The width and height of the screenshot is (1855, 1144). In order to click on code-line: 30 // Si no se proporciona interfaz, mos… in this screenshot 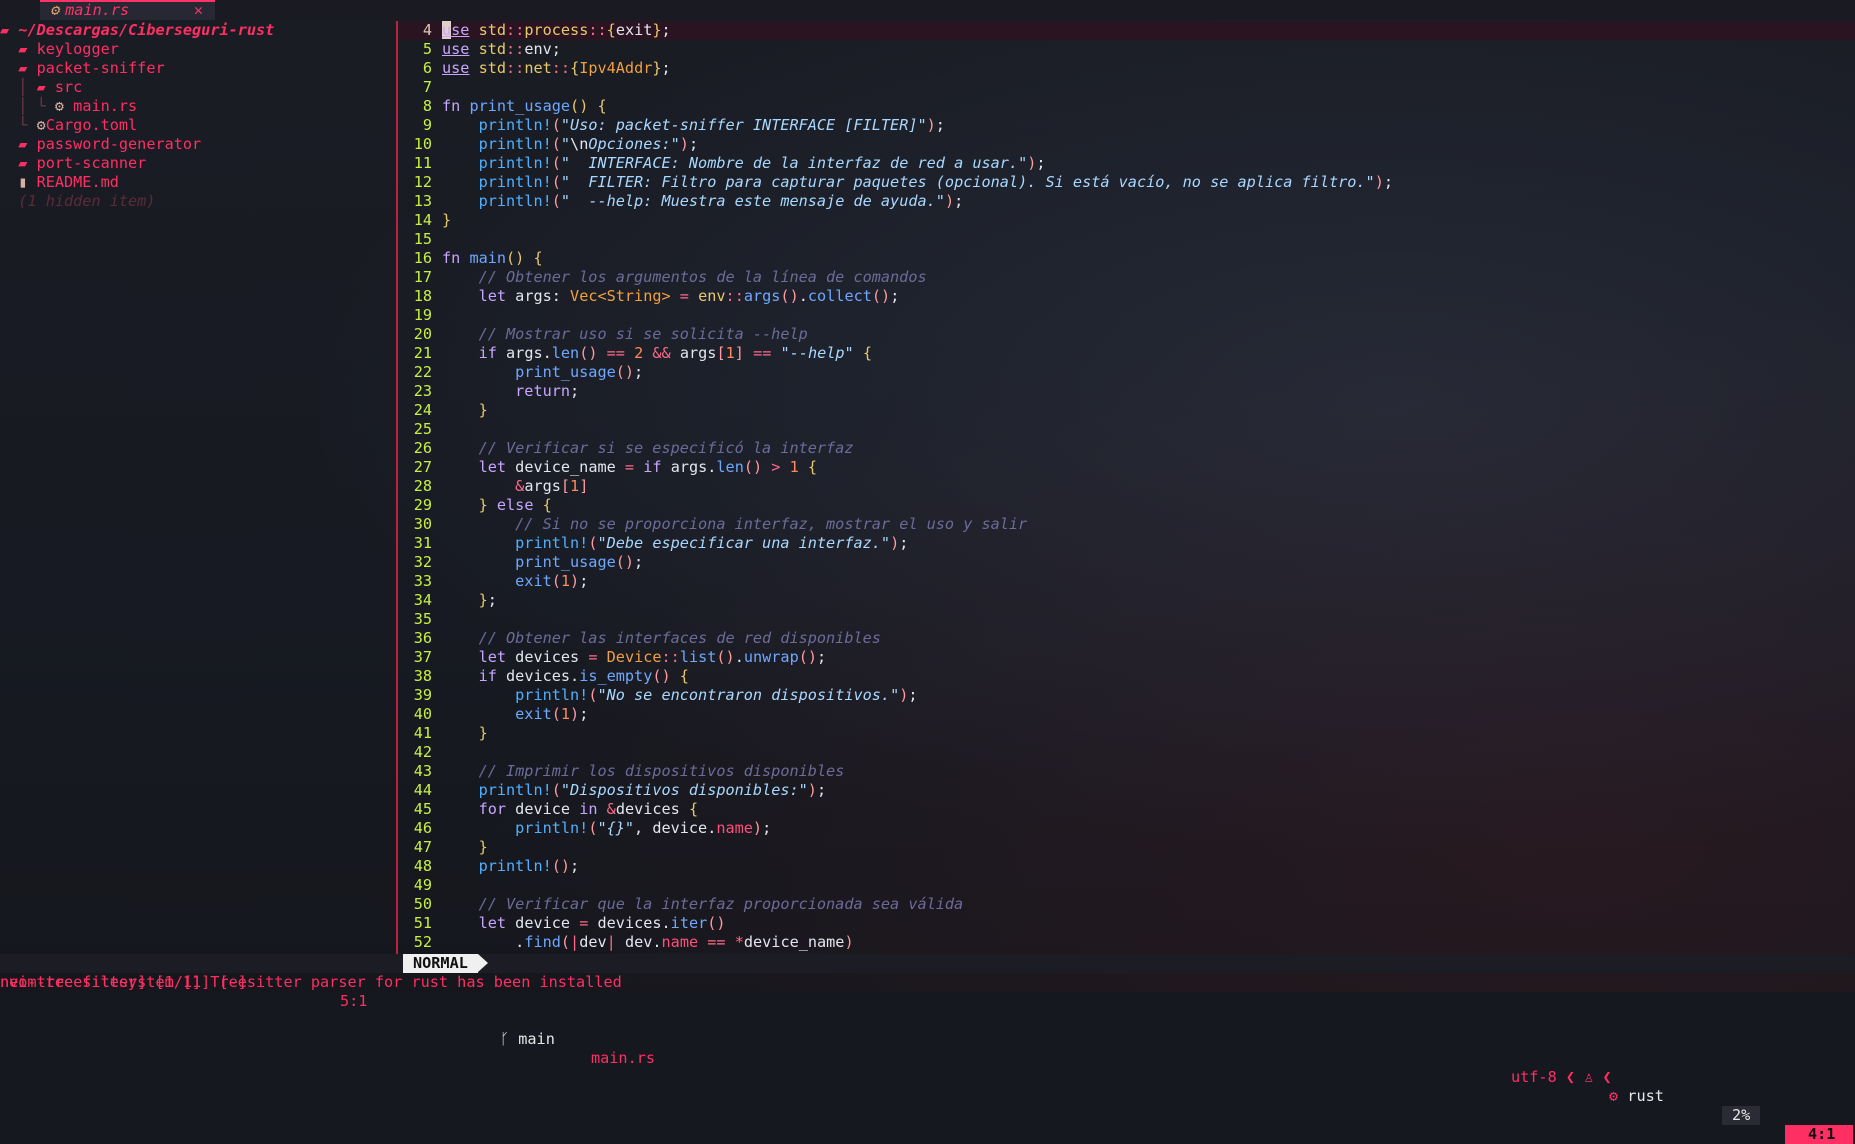, I will do `click(1127, 524)`.